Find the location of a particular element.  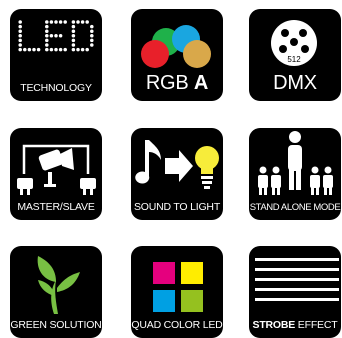

sound-to-light-tile: SOUND TO LIGHT is located at coordinates (177, 174).